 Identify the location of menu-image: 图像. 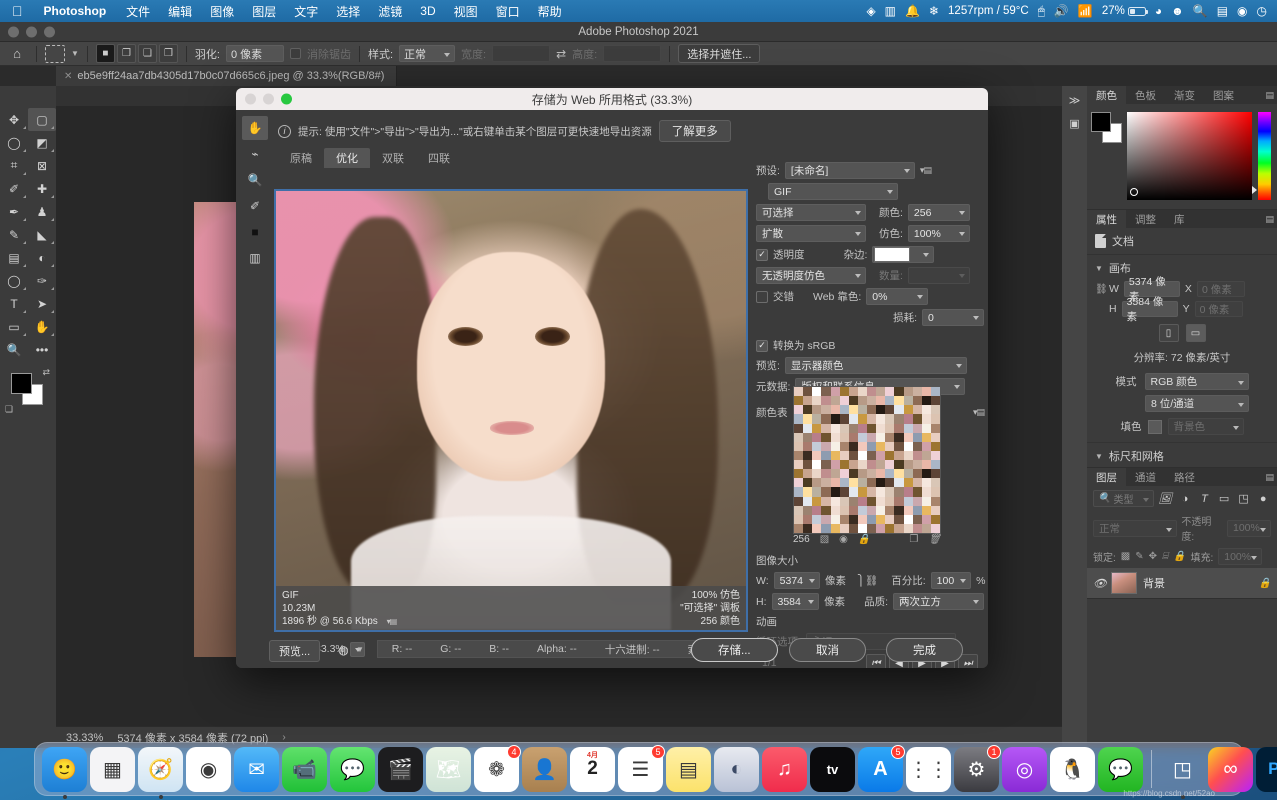
(222, 11).